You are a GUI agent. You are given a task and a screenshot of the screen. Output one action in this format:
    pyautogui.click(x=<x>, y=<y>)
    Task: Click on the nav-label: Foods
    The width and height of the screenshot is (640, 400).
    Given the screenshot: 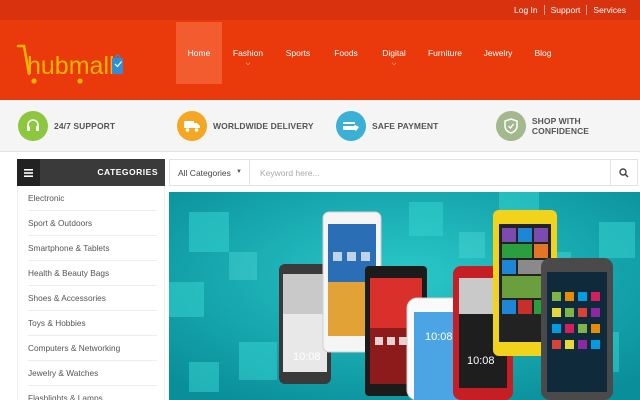 What is the action you would take?
    pyautogui.click(x=346, y=53)
    